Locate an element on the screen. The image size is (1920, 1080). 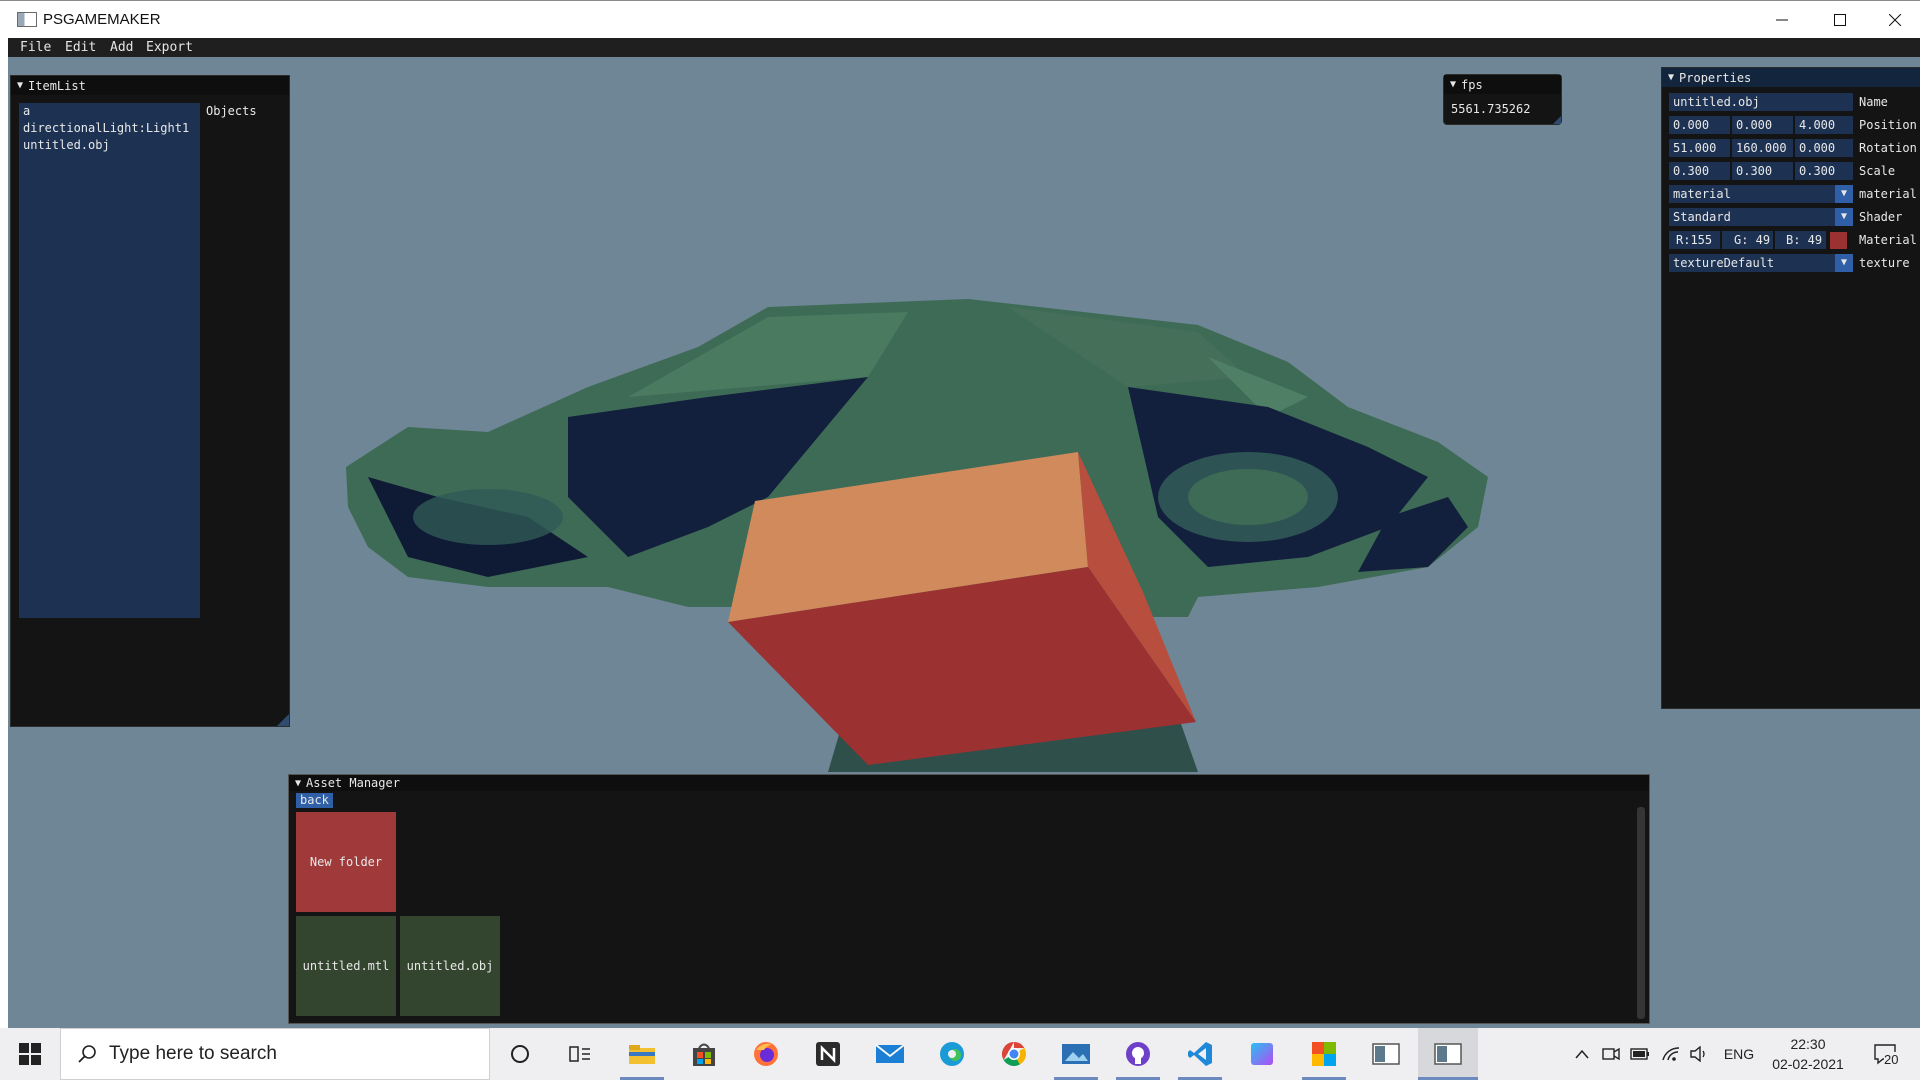
tray-volume is located at coordinates (1699, 1054).